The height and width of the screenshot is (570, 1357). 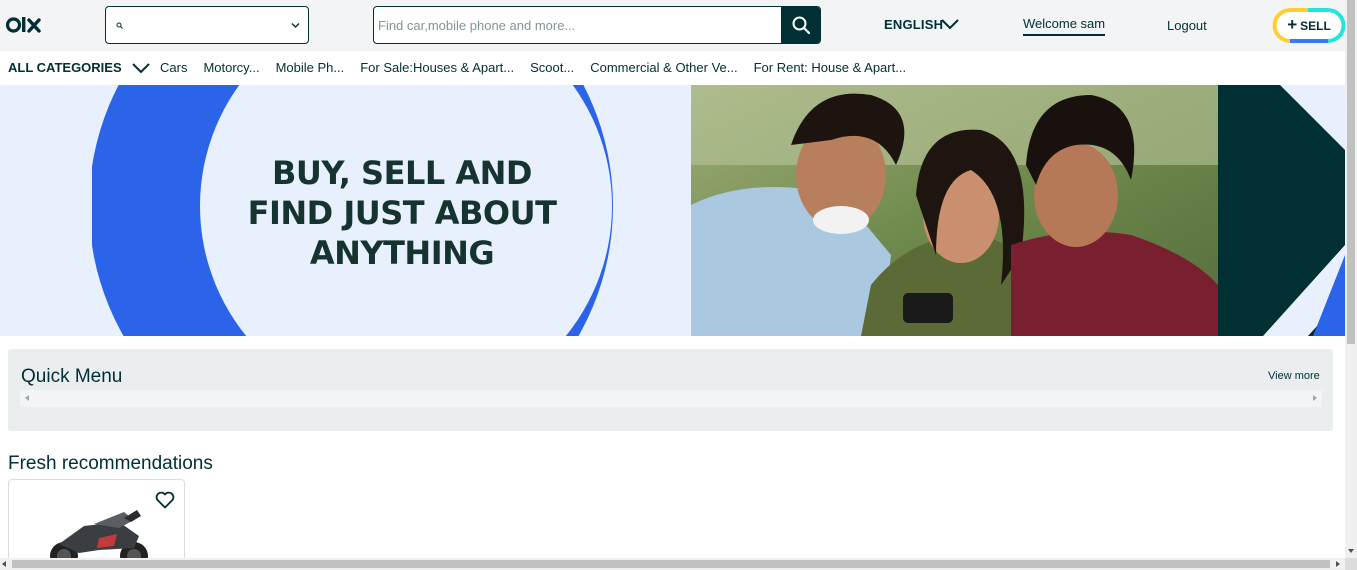 I want to click on search-bar, so click(x=597, y=25).